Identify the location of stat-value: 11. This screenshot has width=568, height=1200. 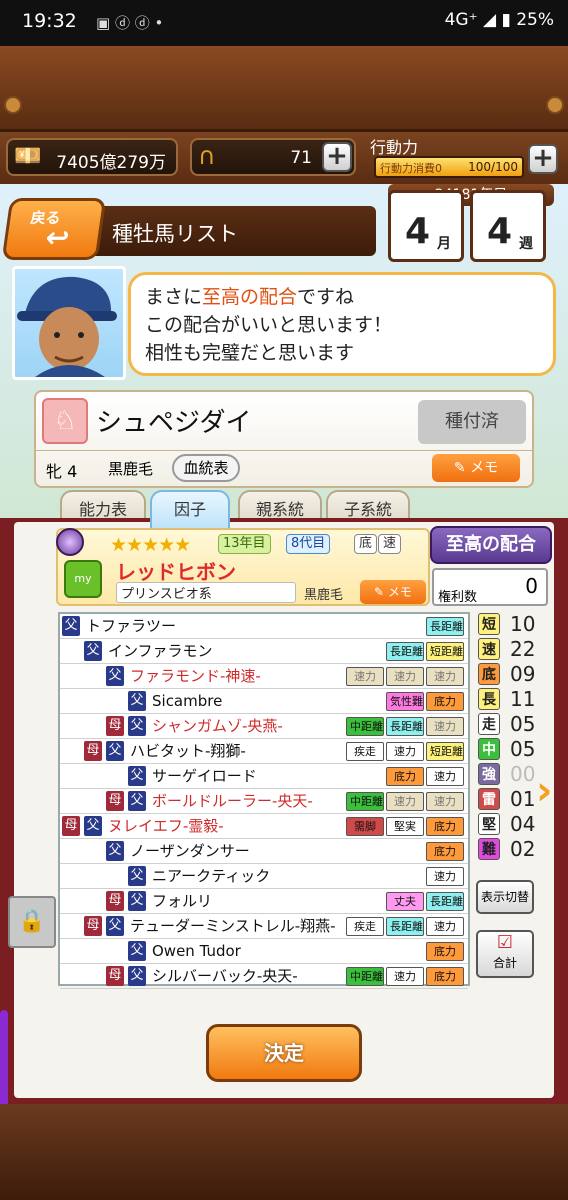
(523, 699).